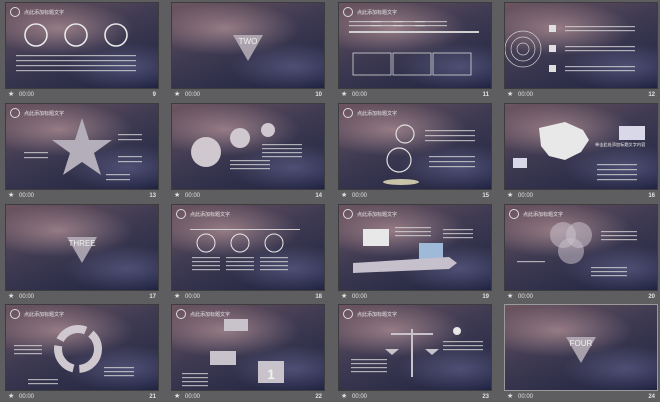  I want to click on slide-thumbnail-19: 点此添加标题文字 ★ 00:00 19, so click(415, 253).